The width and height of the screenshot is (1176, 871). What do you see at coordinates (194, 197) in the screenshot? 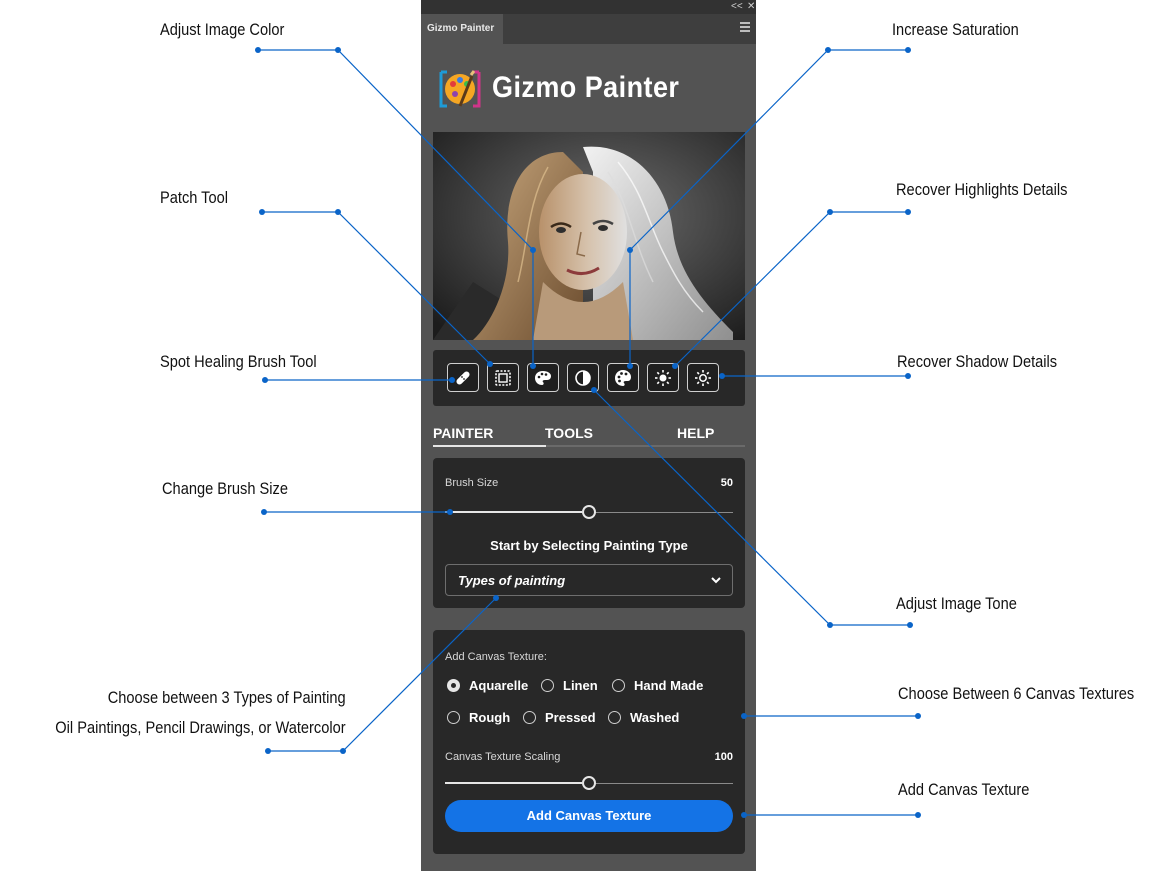
I see `callout-patch-tool: Patch Tool` at bounding box center [194, 197].